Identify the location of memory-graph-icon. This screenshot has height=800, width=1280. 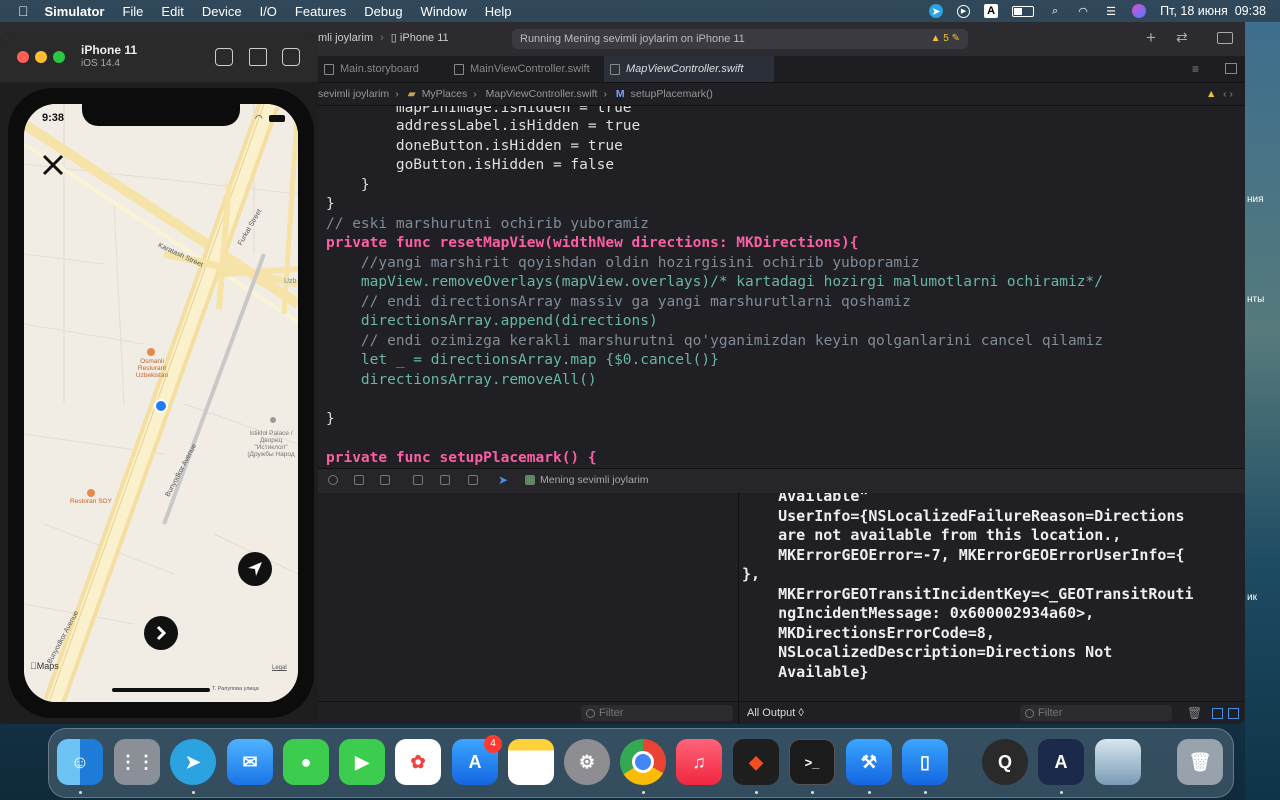
(445, 480).